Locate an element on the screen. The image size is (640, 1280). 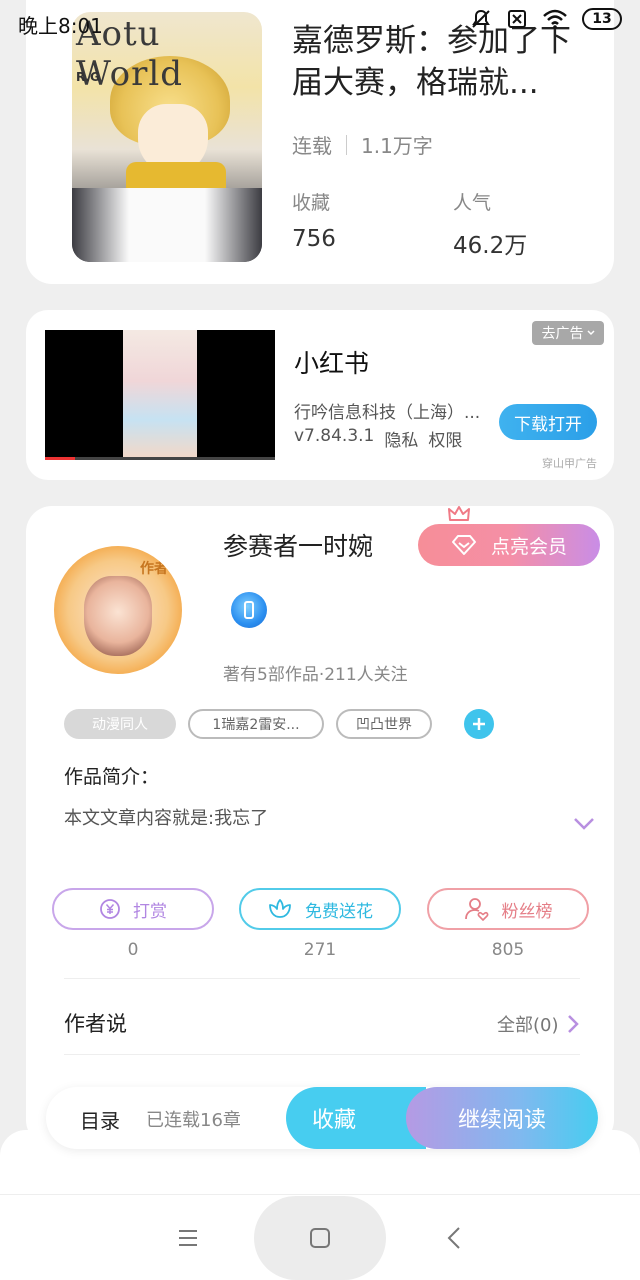
ad-video-progress is located at coordinates (160, 458).